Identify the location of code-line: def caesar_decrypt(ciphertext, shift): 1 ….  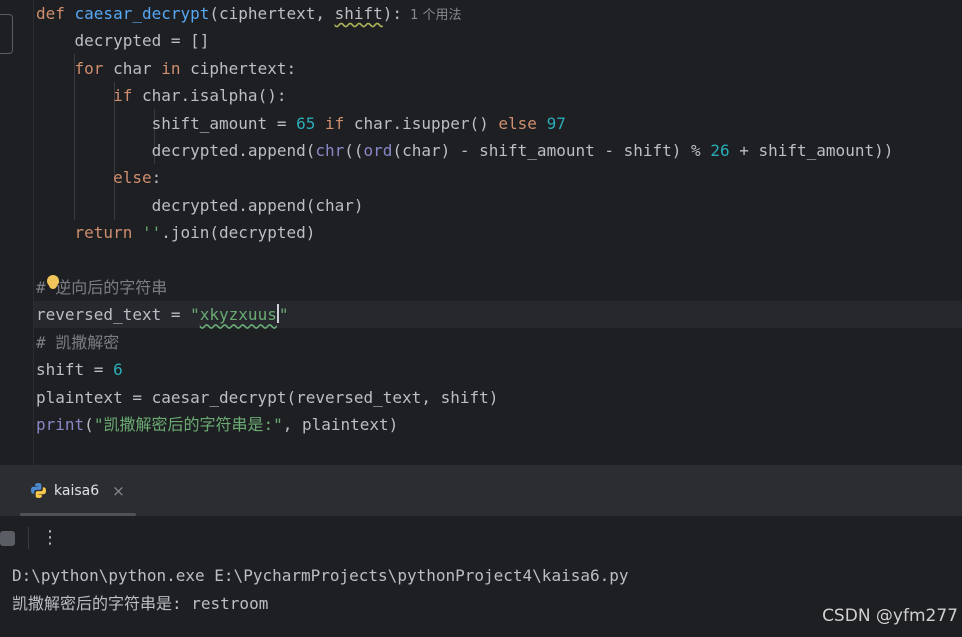
(248, 13).